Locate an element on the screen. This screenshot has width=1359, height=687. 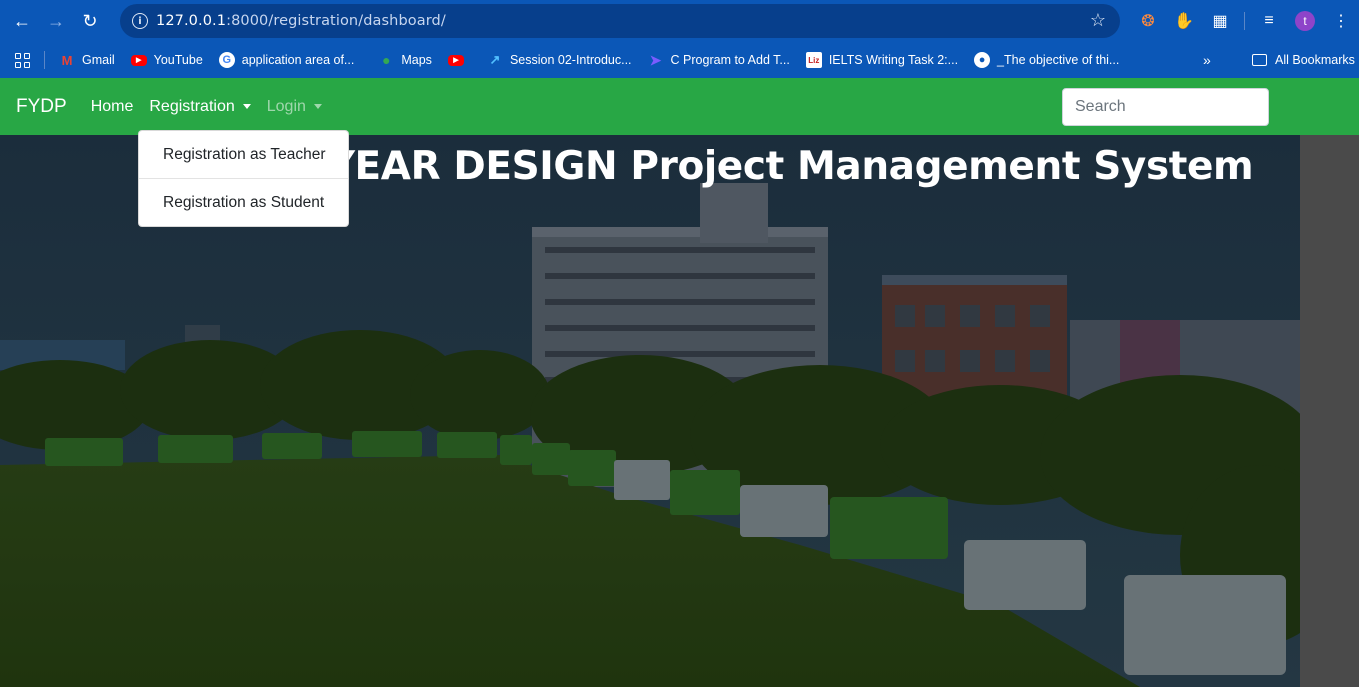
url-text: 127.0.0.1:8000/registration/dashboard/ is located at coordinates (301, 21).